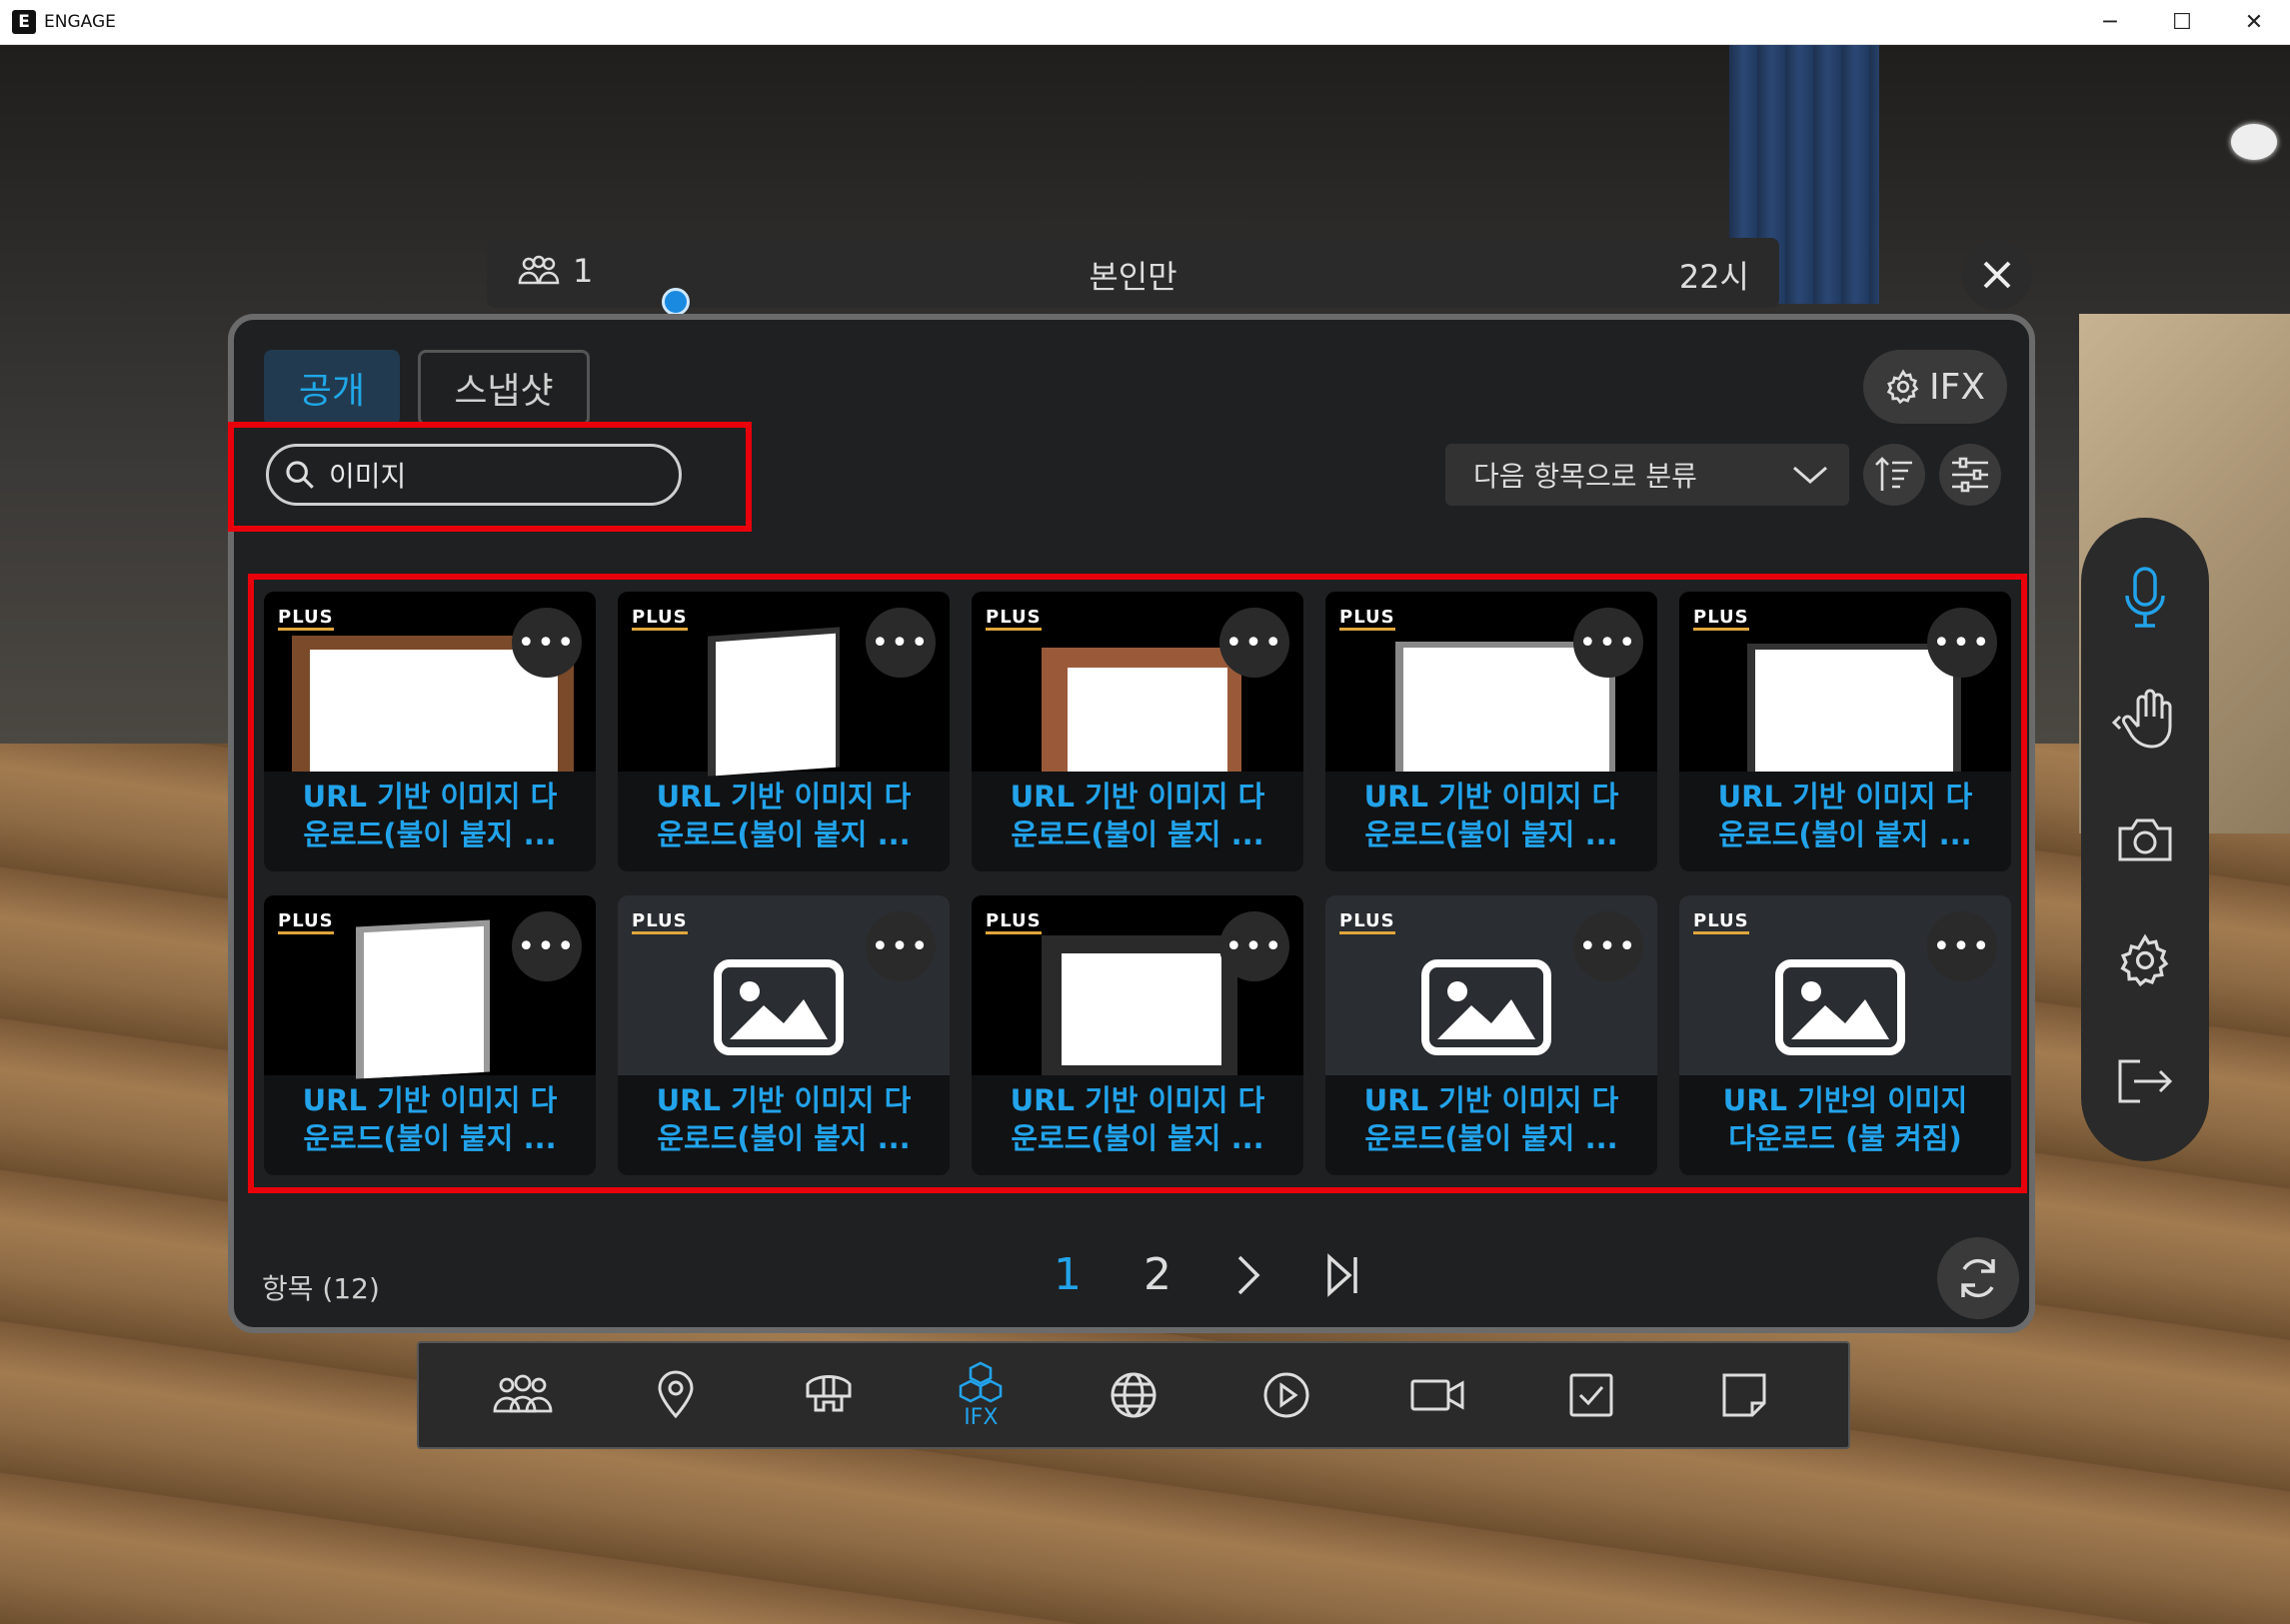  I want to click on window-controls: ─ ☐ ✕, so click(2182, 22).